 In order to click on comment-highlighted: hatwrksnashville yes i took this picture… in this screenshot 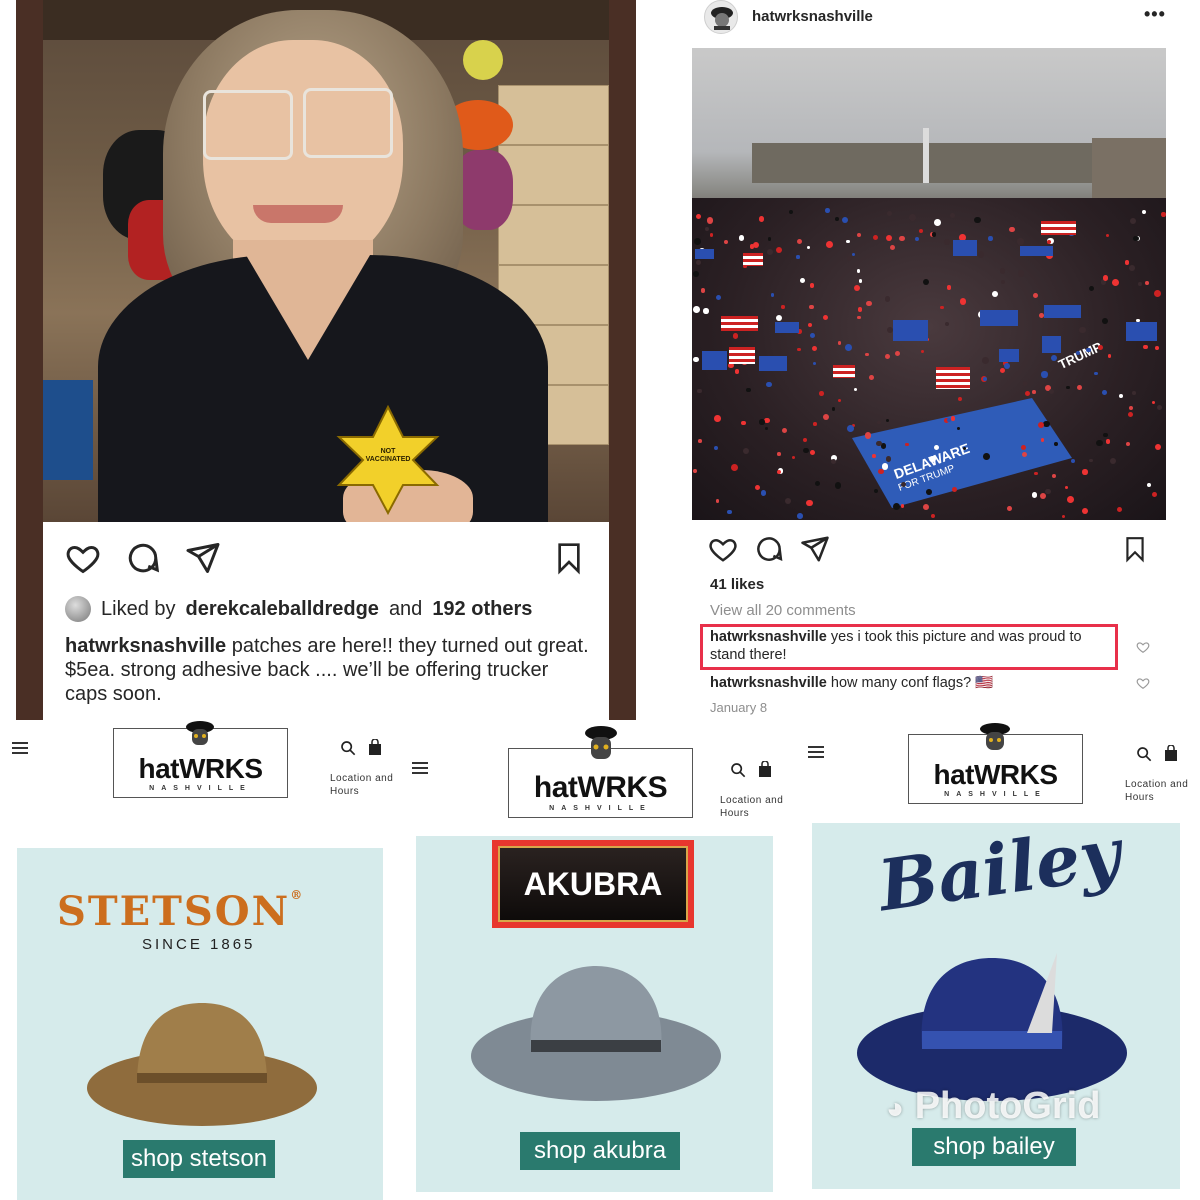, I will do `click(910, 646)`.